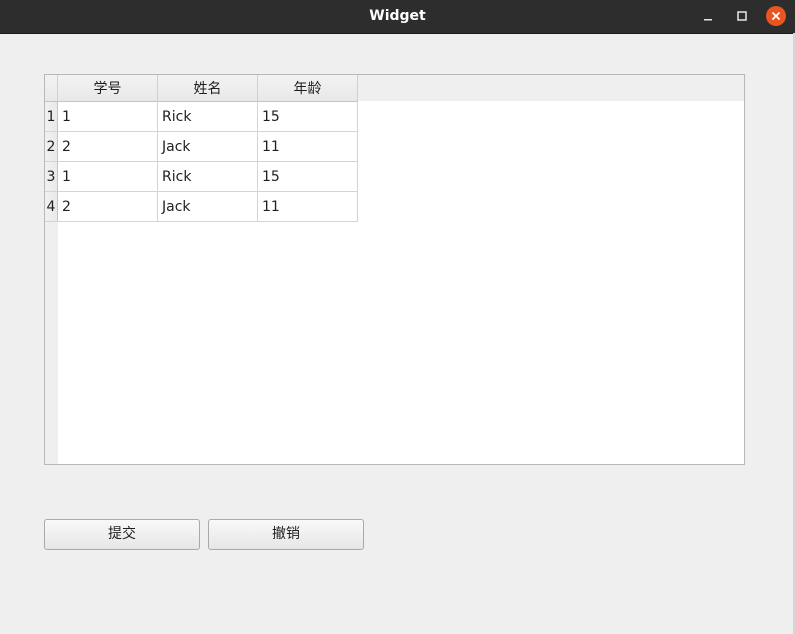 This screenshot has width=795, height=634. I want to click on window-title: Widget, so click(397, 16).